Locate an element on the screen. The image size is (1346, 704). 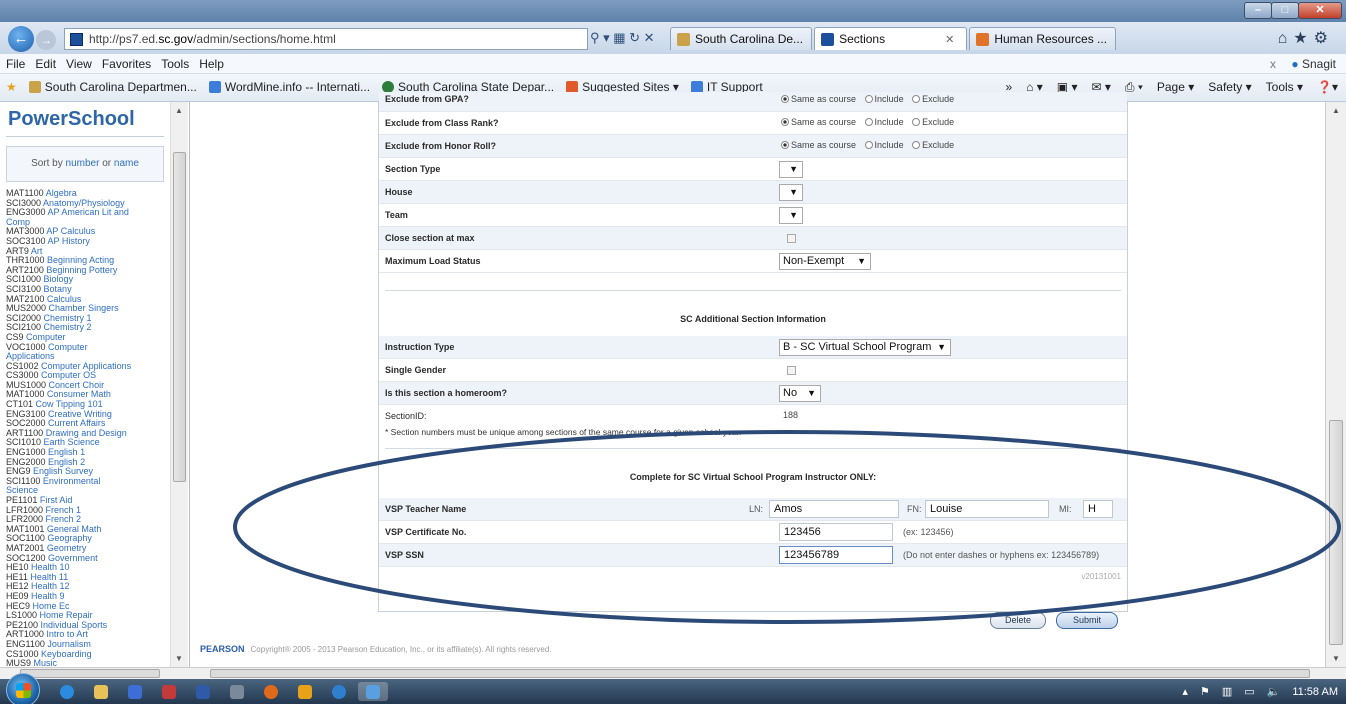
sort-by-number-link: number is located at coordinates (83, 163).